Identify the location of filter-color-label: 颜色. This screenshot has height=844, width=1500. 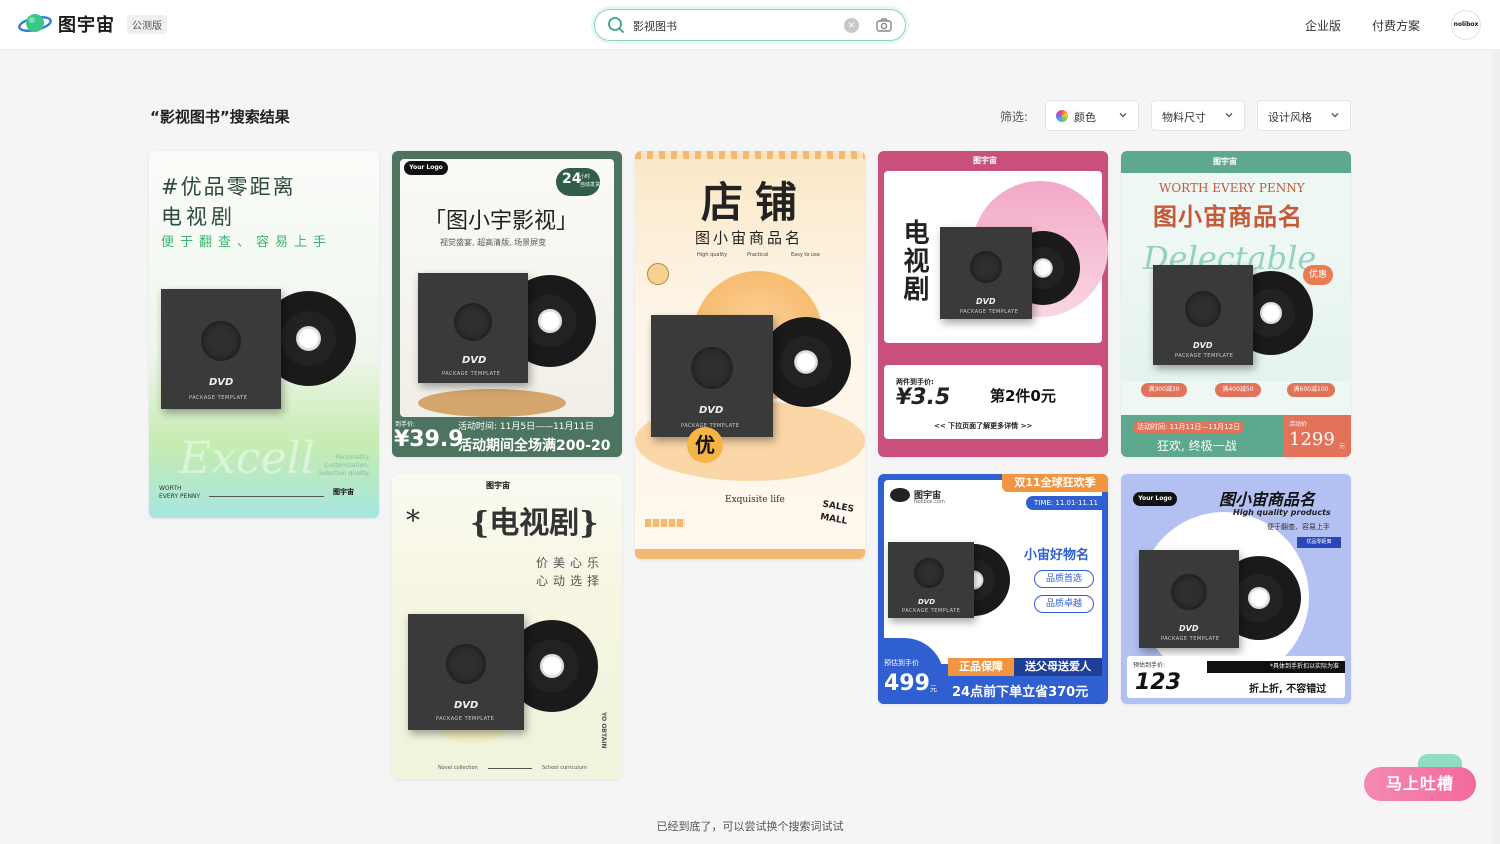
(1085, 117).